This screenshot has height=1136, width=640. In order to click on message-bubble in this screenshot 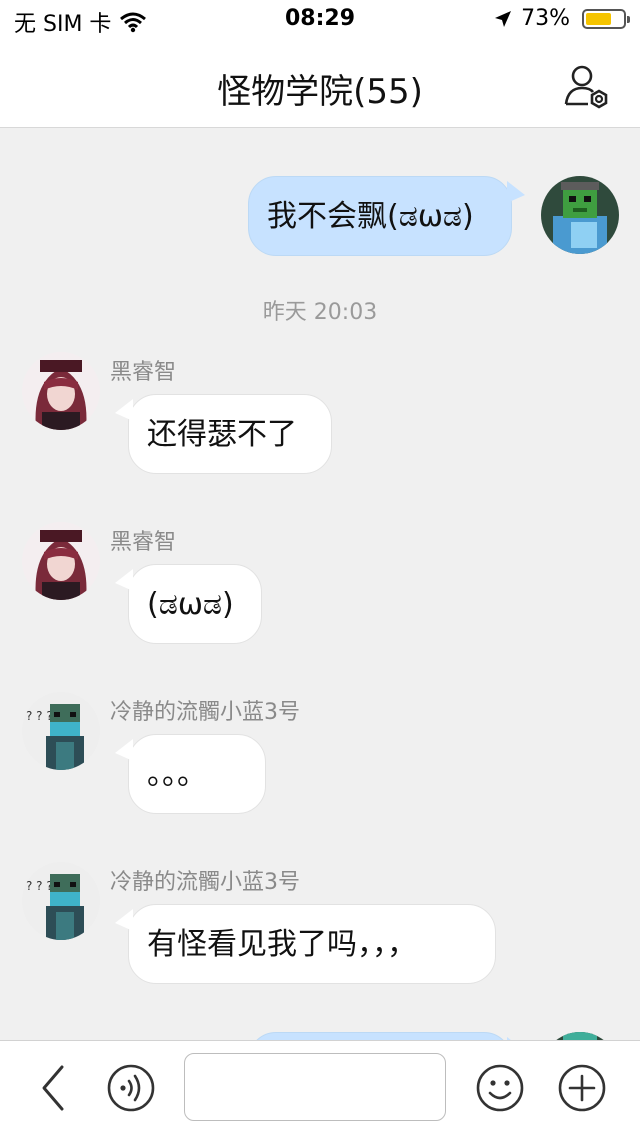, I will do `click(386, 1036)`.